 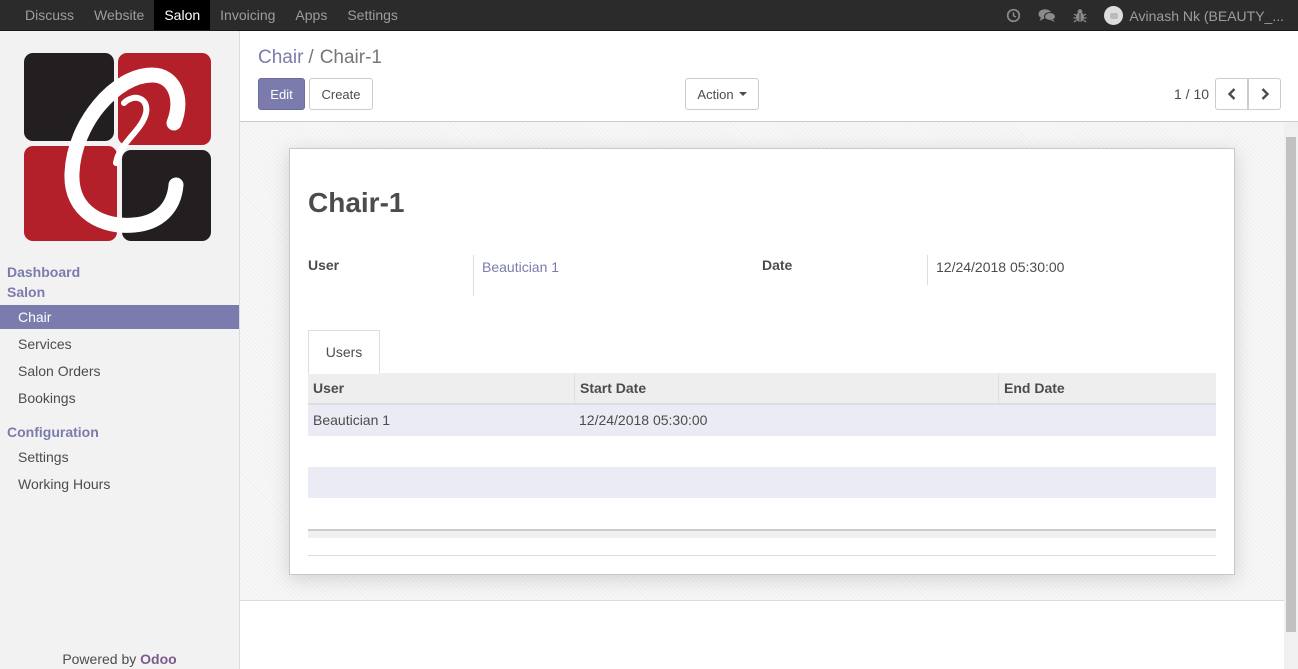 I want to click on pager-next-button, so click(x=1264, y=94).